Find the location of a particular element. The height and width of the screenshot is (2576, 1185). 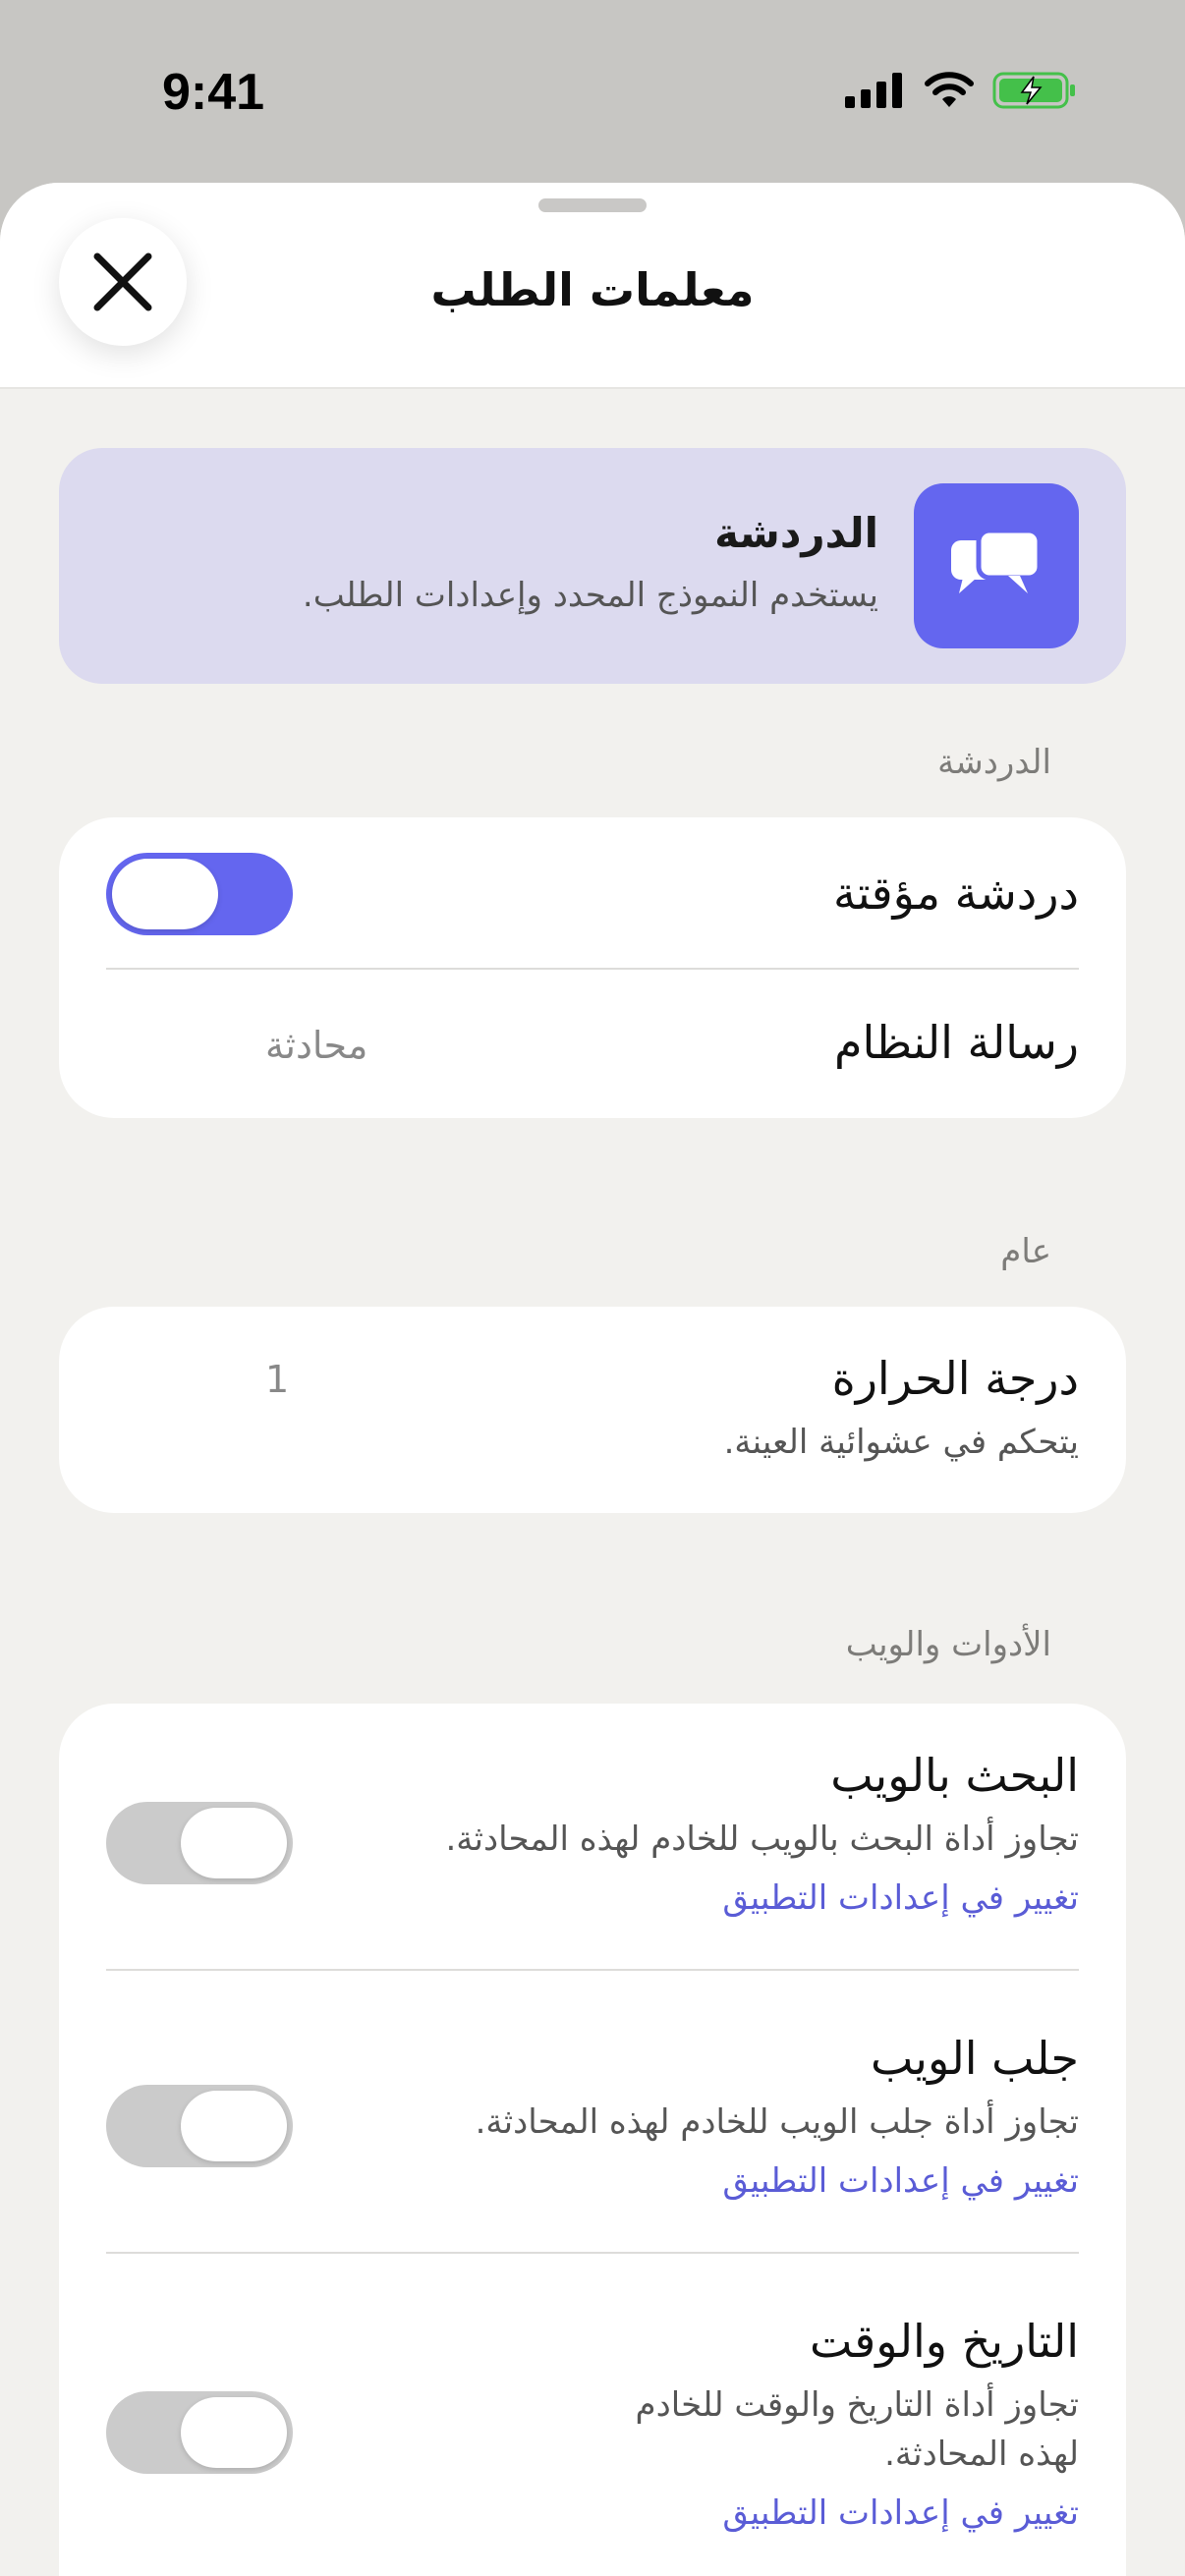

date-time-toggle is located at coordinates (200, 2432).